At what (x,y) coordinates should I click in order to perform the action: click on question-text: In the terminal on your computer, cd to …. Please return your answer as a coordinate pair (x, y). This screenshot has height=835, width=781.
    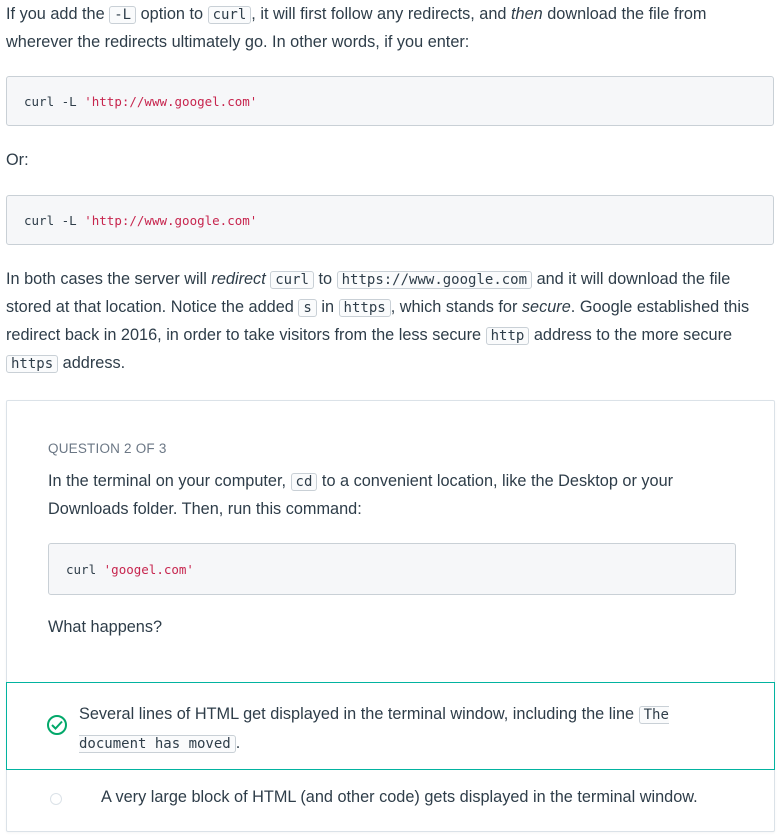
    Looking at the image, I should click on (361, 495).